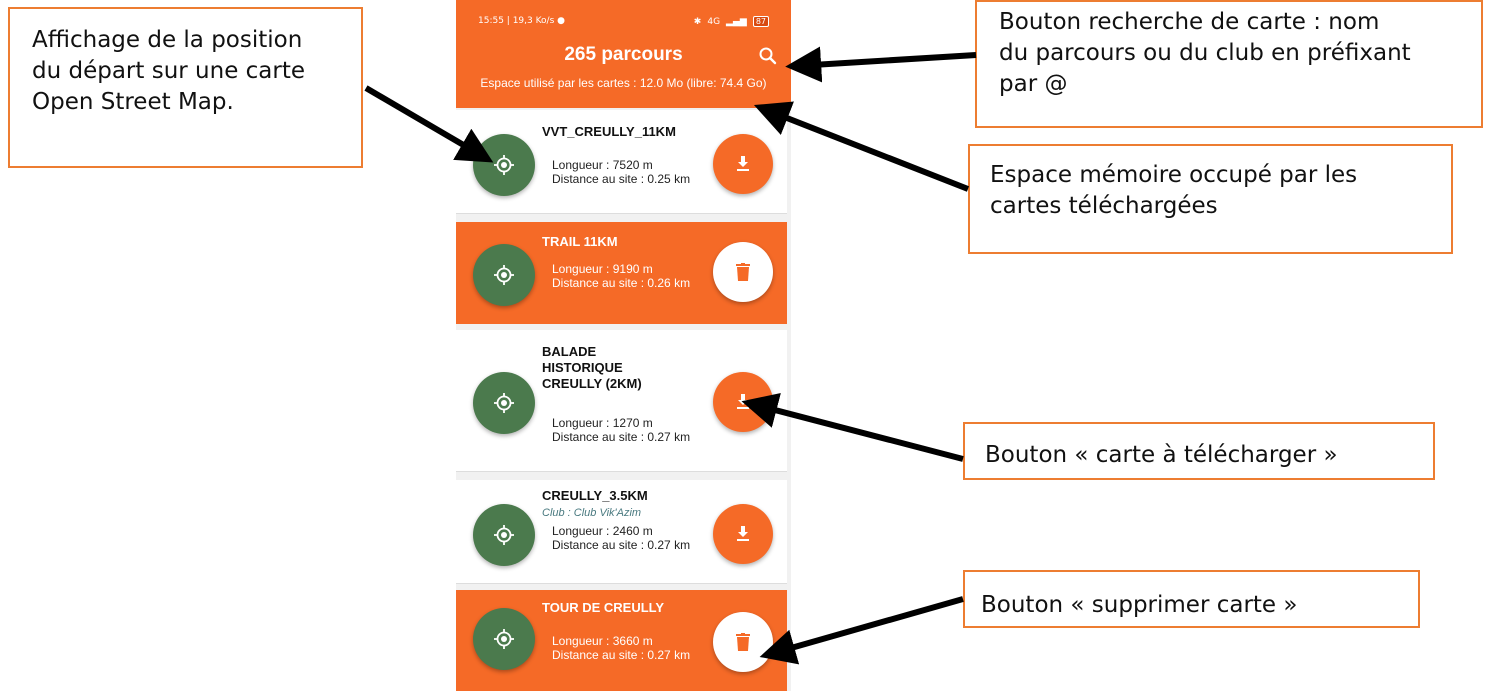  Describe the element at coordinates (881, 64) in the screenshot. I see `arrow-to-search-button` at that location.